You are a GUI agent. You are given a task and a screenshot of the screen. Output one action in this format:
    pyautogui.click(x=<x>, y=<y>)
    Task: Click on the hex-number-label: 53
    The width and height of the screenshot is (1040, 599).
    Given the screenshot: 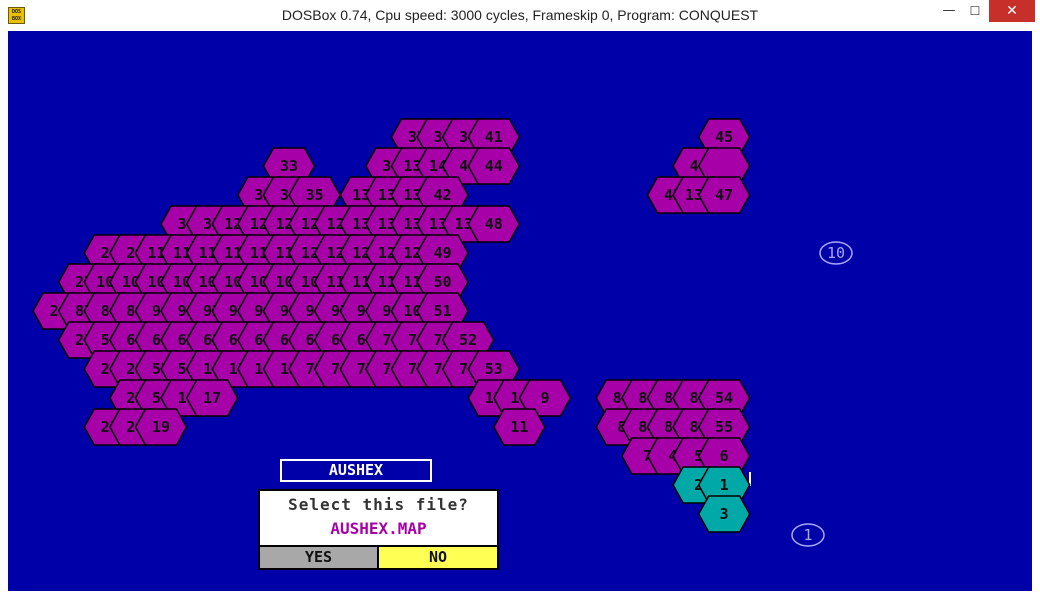 What is the action you would take?
    pyautogui.click(x=494, y=369)
    